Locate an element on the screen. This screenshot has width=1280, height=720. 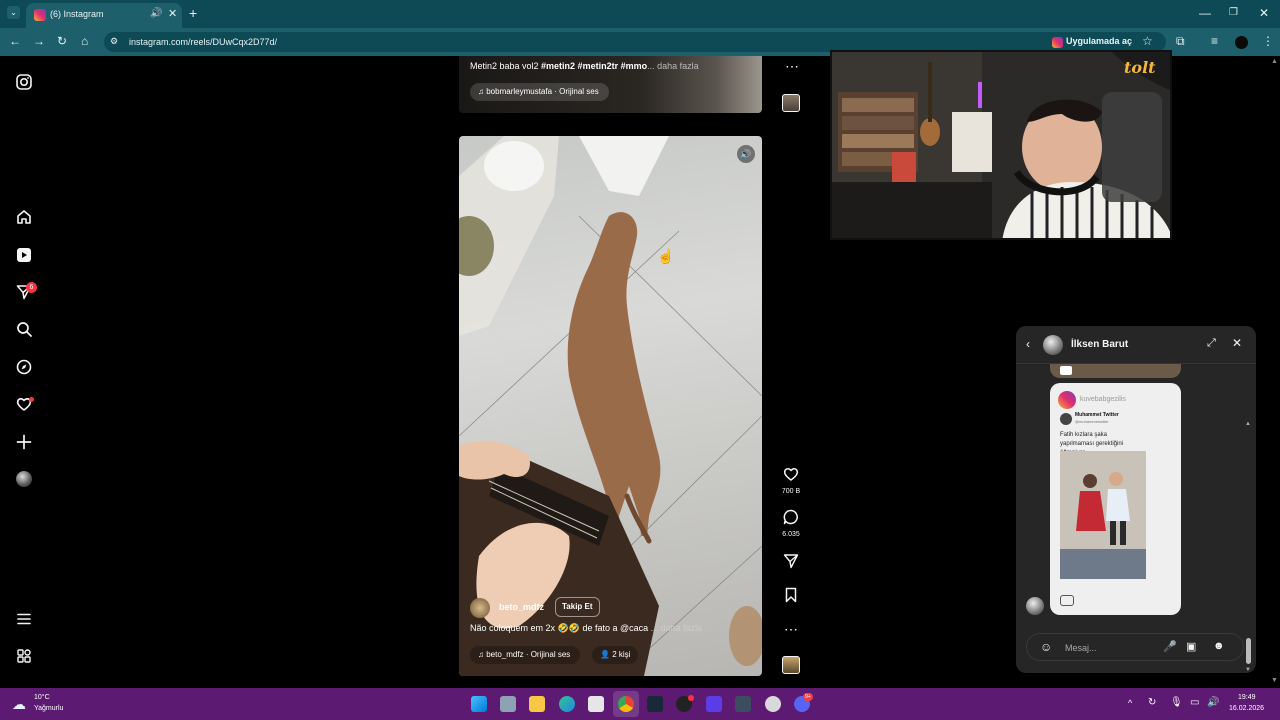
menu-kebab-icon: ⋮ is located at coordinates (1268, 41).